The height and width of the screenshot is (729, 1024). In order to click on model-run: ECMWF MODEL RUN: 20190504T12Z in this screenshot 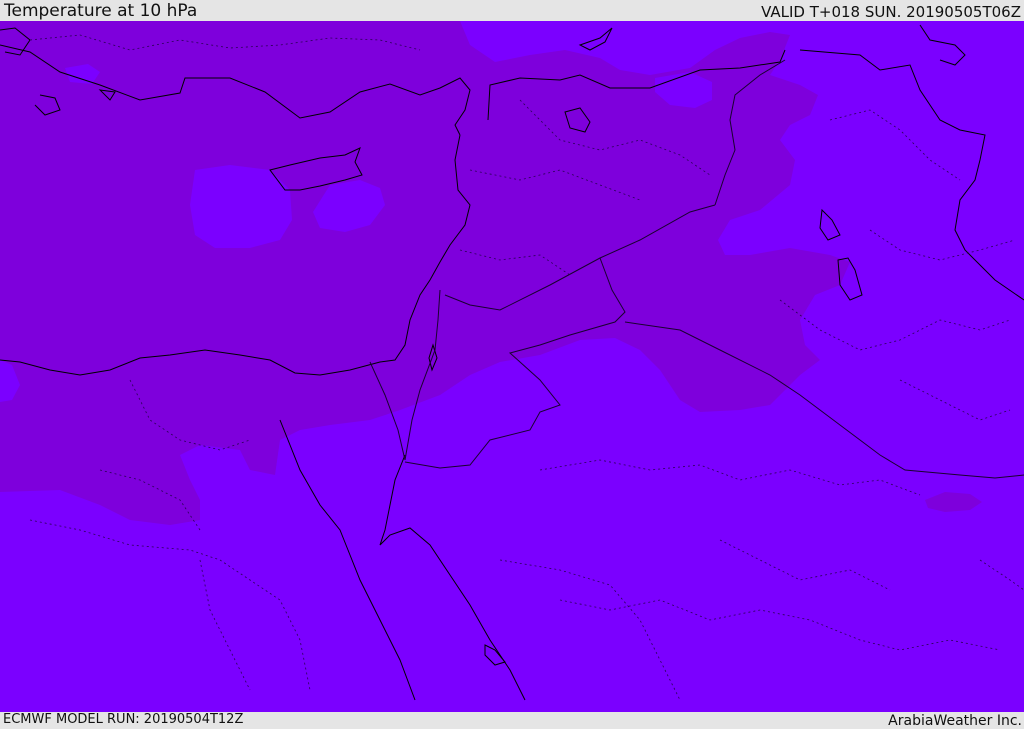, I will do `click(123, 719)`.